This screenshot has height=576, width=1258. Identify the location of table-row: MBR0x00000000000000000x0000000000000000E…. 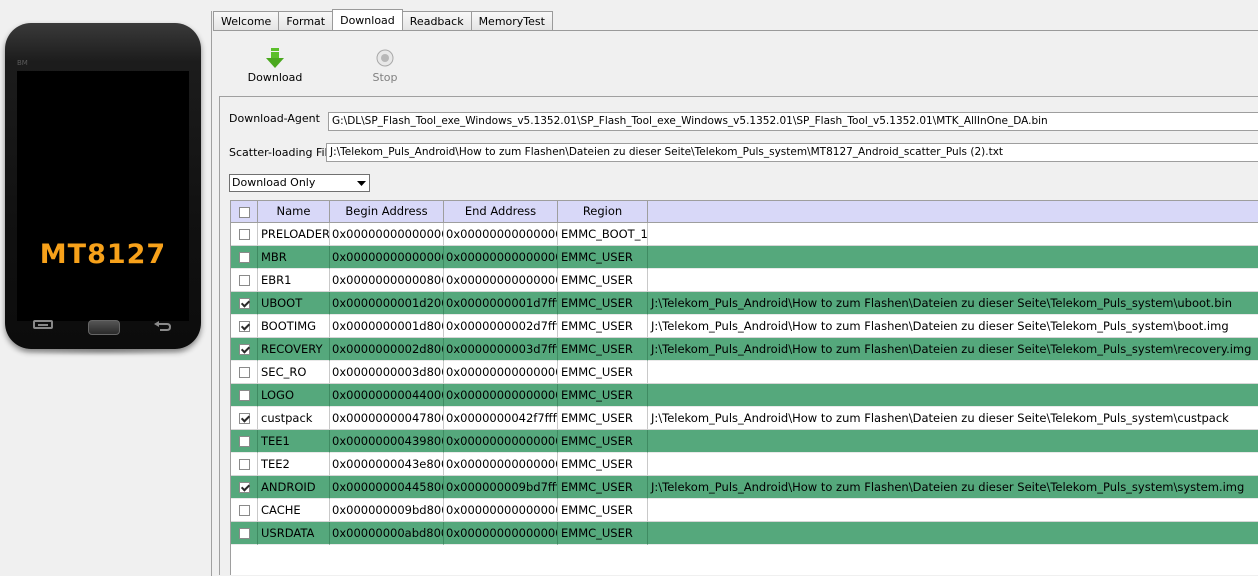
(744, 257).